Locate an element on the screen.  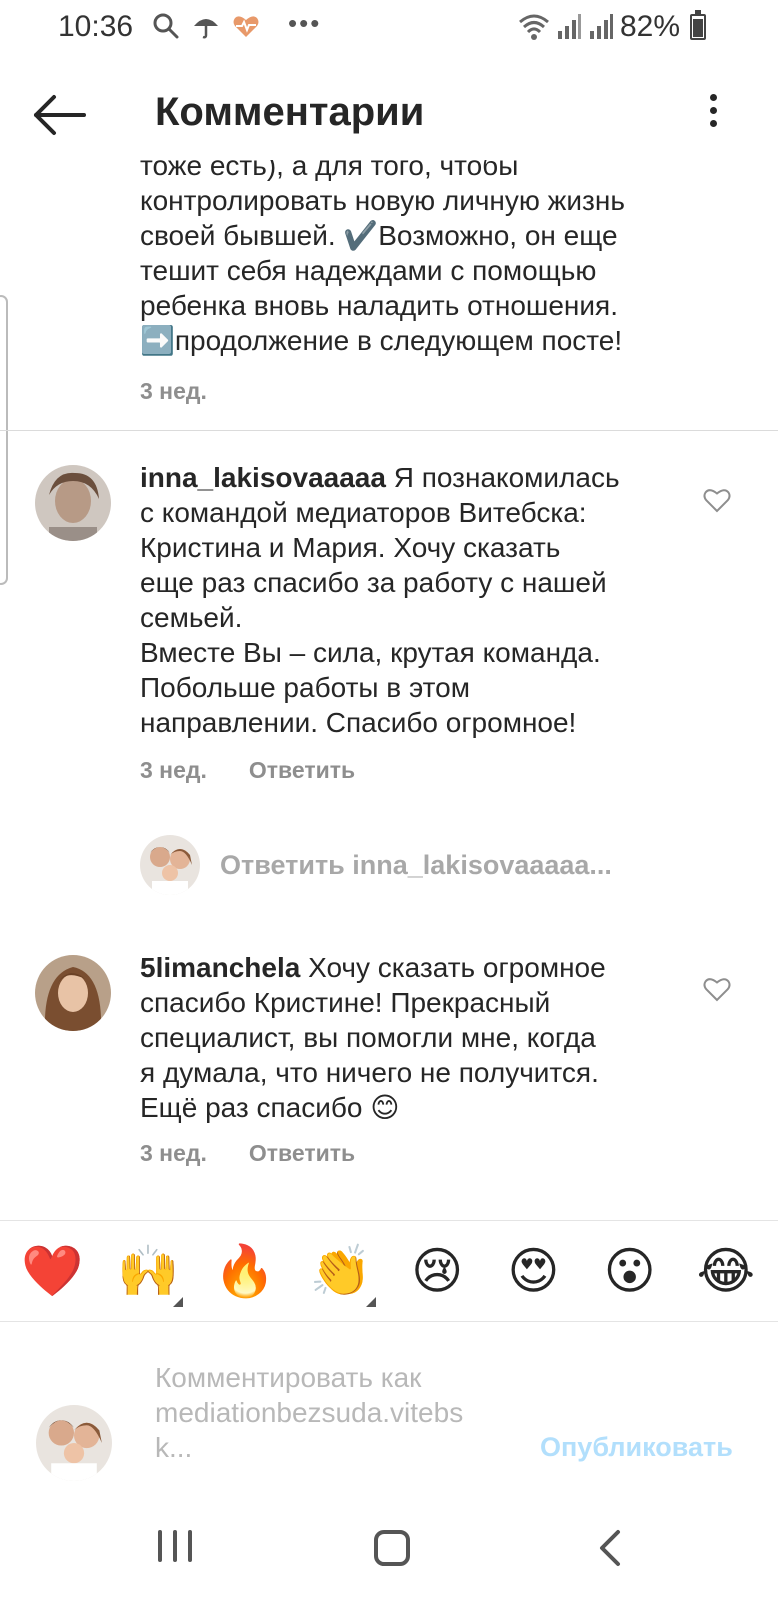
header: Комментарии is located at coordinates (389, 115).